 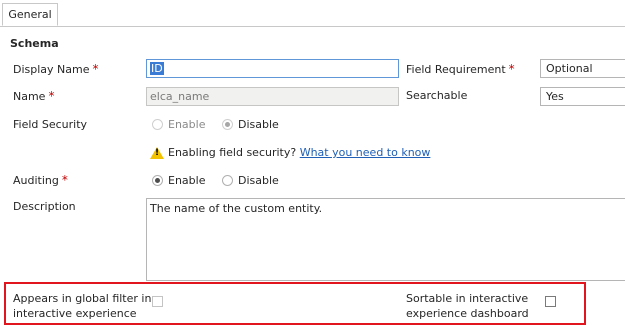 What do you see at coordinates (215, 180) in the screenshot?
I see `auditing-radio-group: Enable Disable` at bounding box center [215, 180].